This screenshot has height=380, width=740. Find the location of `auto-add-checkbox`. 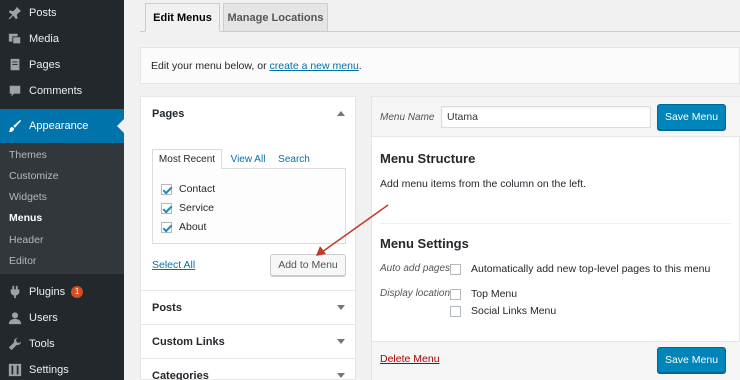

auto-add-checkbox is located at coordinates (455, 269).